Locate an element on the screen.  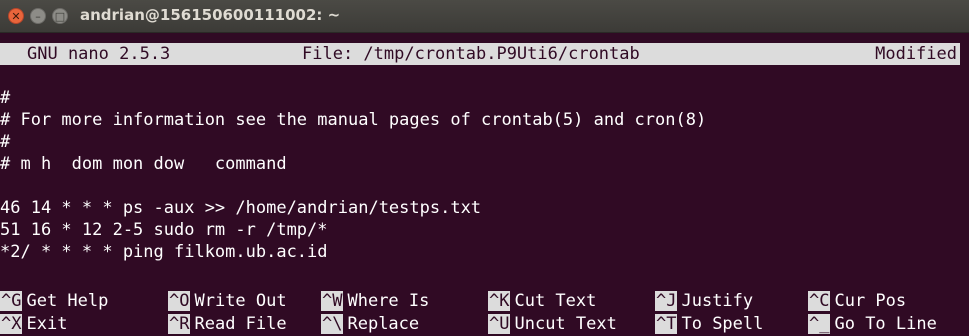
close-icon: ✕ is located at coordinates (16, 16).